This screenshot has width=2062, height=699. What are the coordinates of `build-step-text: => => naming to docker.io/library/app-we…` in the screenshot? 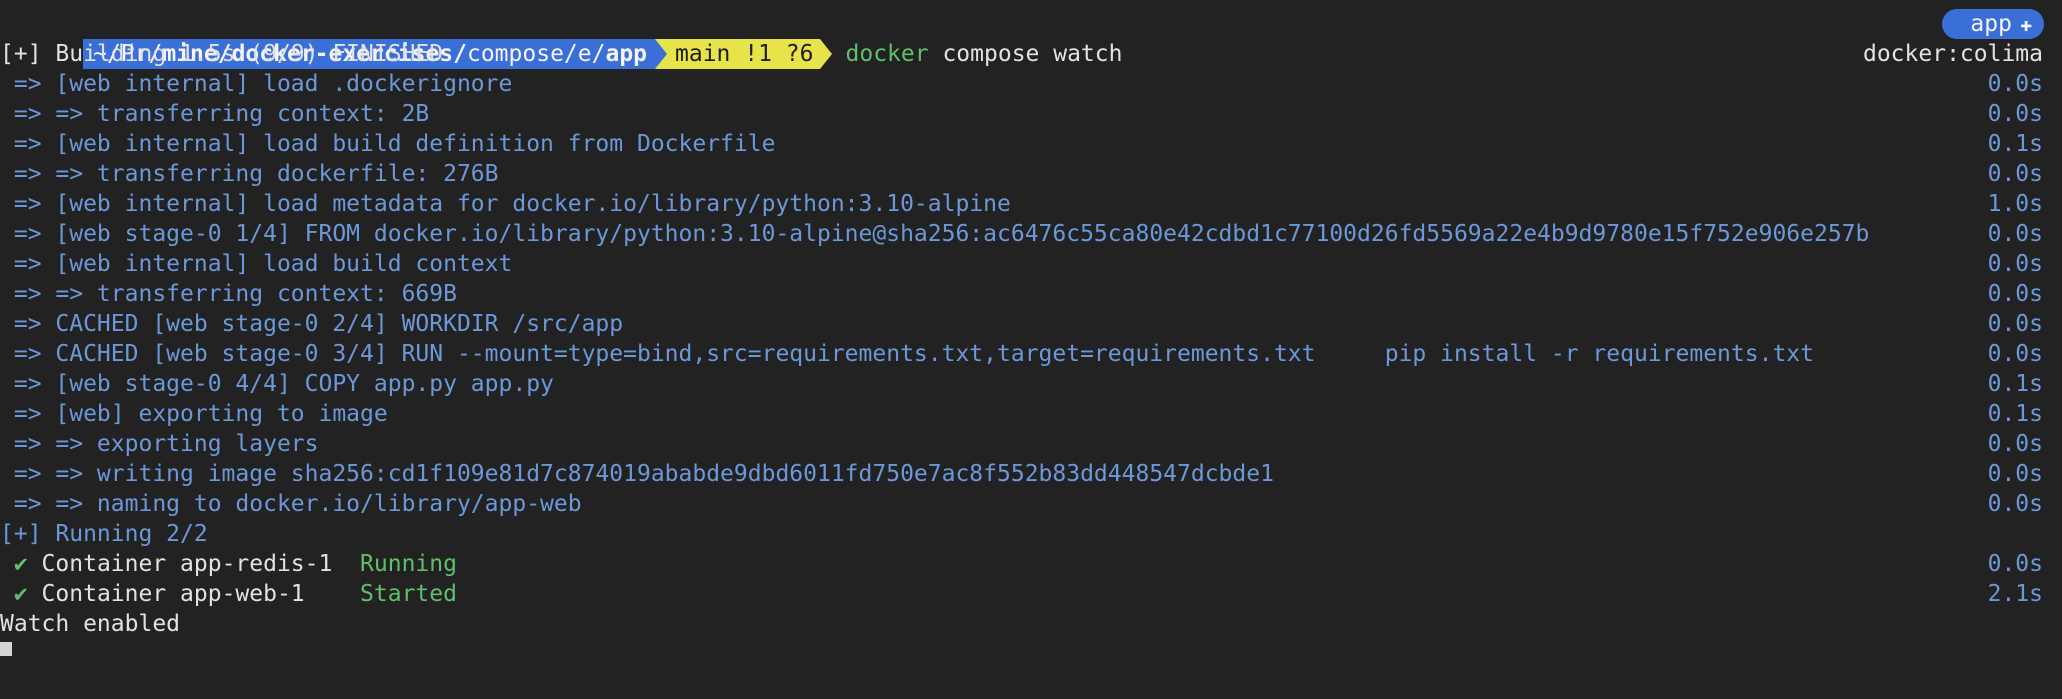 It's located at (291, 504).